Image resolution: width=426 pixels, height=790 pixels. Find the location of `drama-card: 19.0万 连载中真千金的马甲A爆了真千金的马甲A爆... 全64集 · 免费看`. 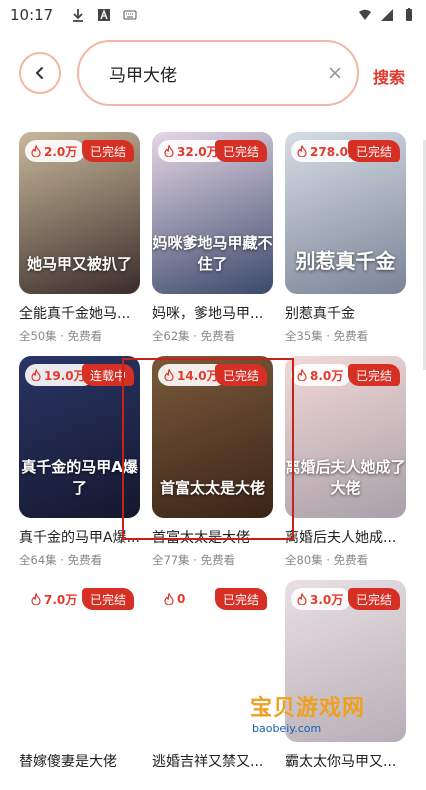

drama-card: 19.0万 连载中真千金的马甲A爆了真千金的马甲A爆... 全64集 · 免费看 is located at coordinates (79, 461).